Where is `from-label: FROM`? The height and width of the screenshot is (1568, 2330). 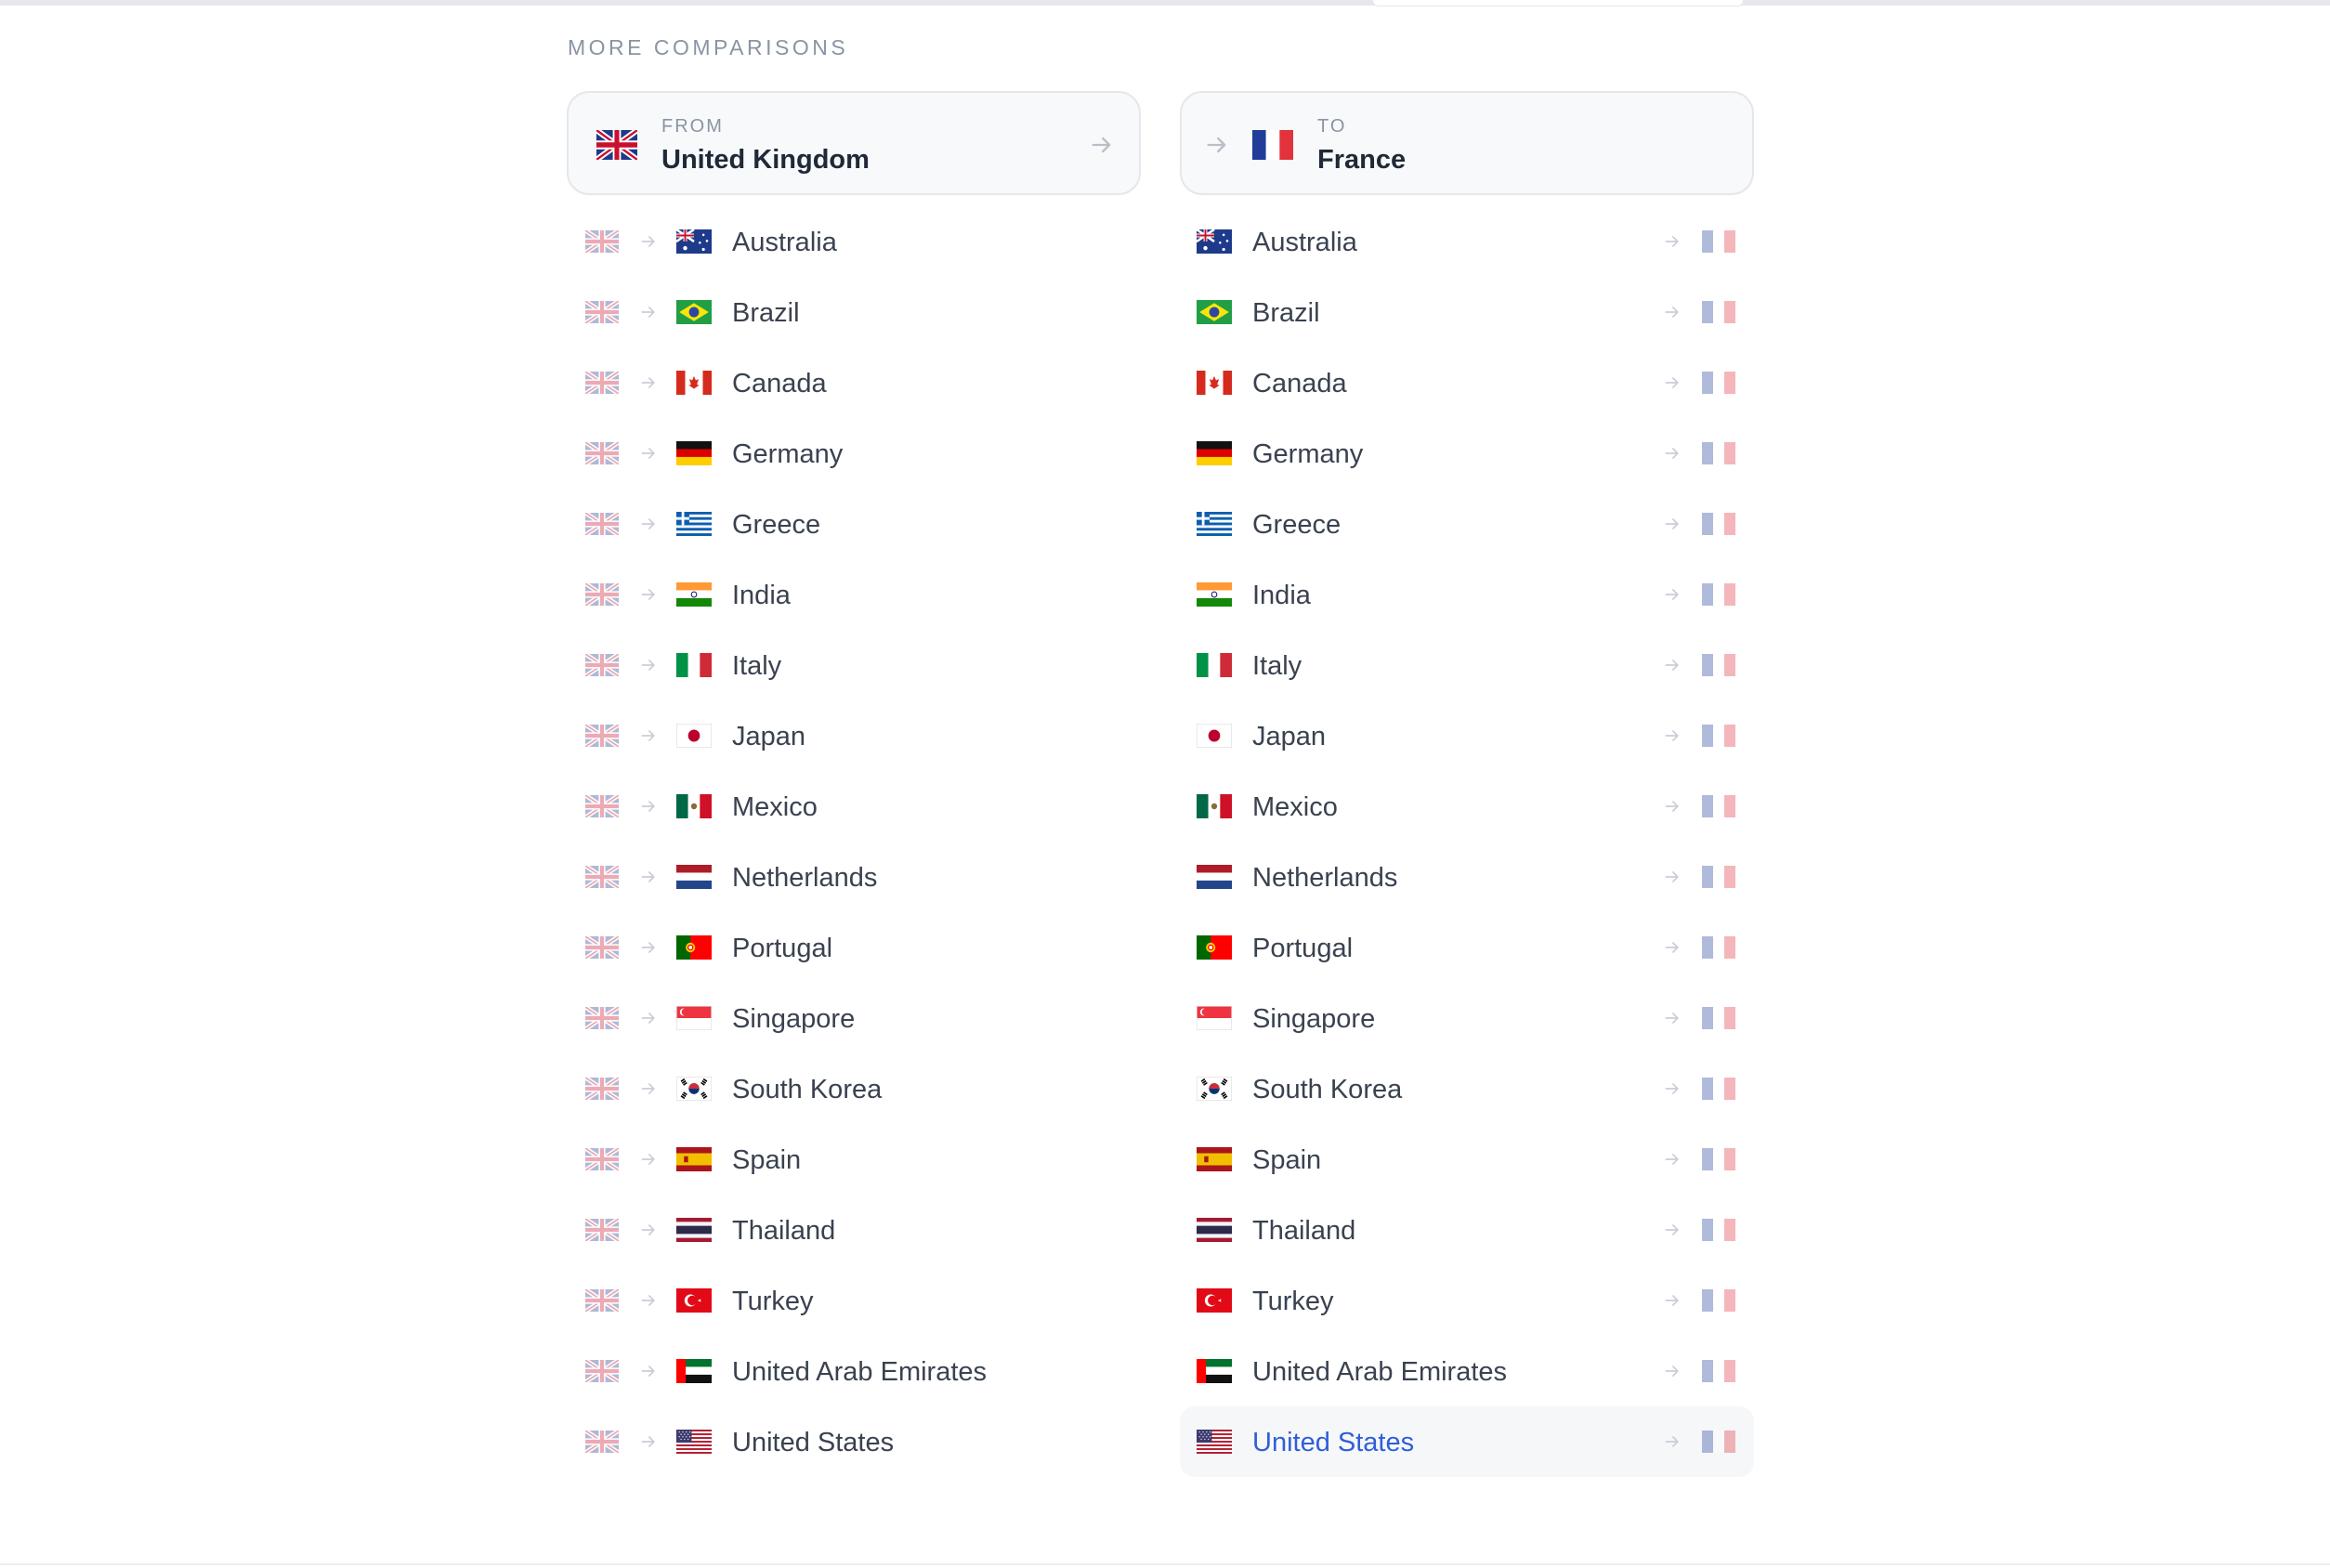 from-label: FROM is located at coordinates (692, 126).